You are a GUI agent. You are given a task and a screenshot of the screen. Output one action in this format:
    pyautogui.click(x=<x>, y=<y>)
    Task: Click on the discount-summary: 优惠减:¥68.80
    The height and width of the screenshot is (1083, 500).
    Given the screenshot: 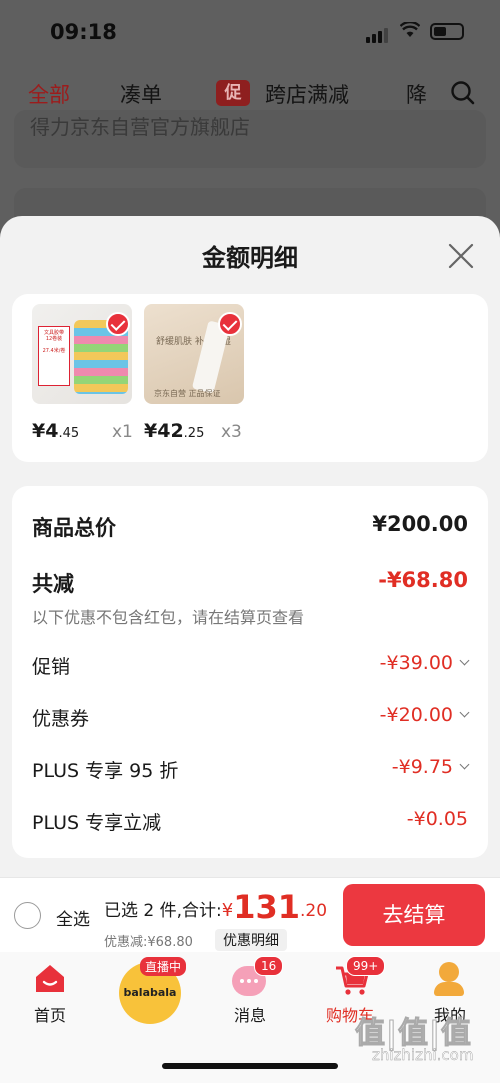 What is the action you would take?
    pyautogui.click(x=148, y=942)
    